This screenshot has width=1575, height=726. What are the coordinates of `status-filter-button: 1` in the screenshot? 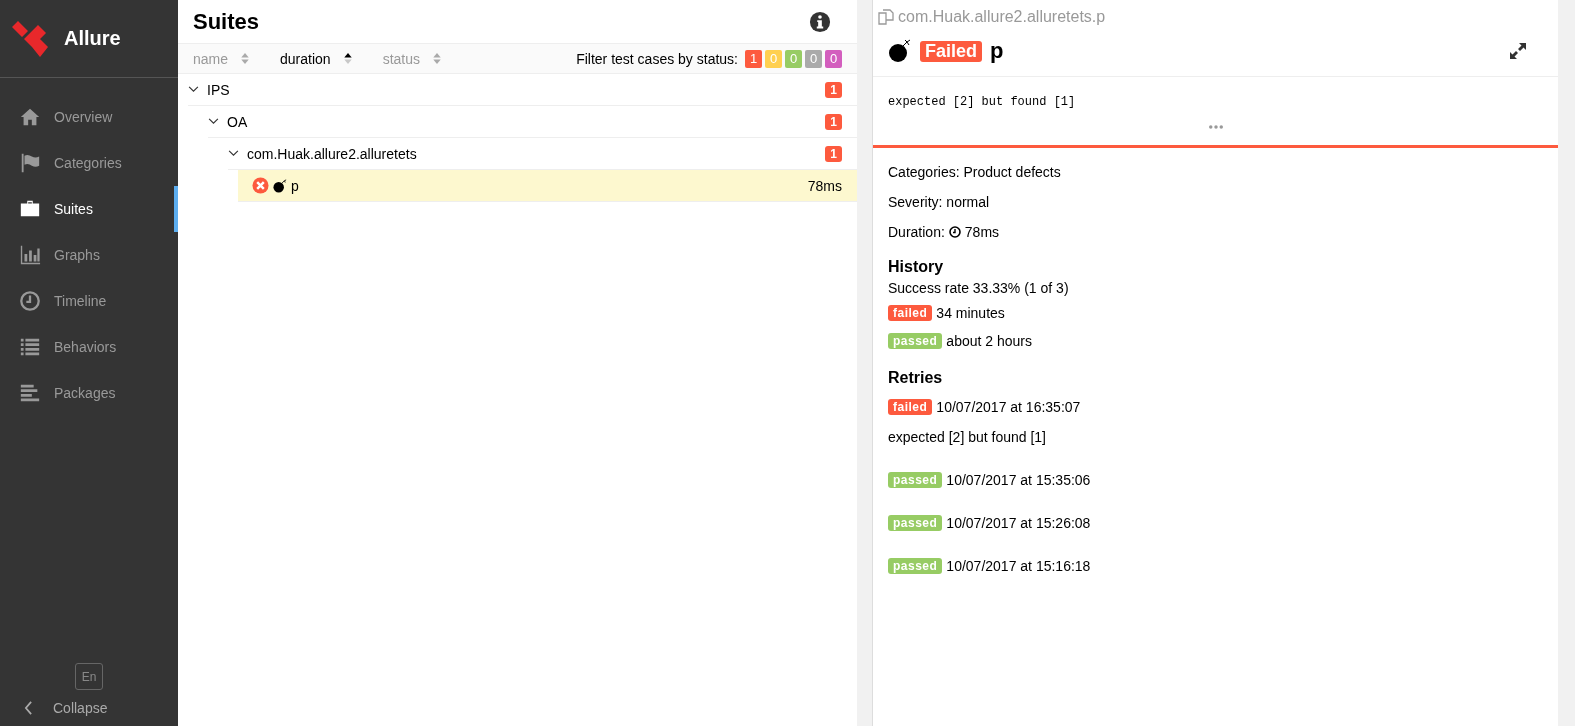 It's located at (753, 58).